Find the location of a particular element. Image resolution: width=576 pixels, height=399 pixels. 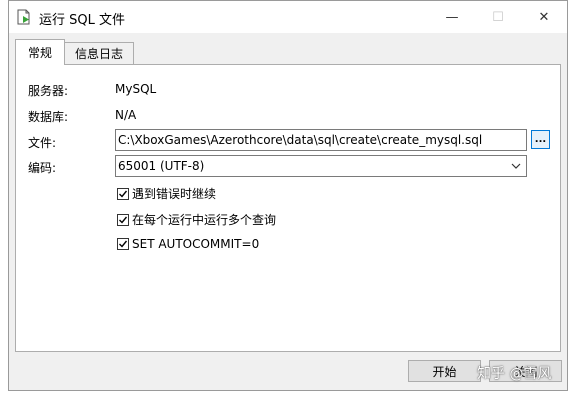

database-label: 数据库: is located at coordinates (48, 117).